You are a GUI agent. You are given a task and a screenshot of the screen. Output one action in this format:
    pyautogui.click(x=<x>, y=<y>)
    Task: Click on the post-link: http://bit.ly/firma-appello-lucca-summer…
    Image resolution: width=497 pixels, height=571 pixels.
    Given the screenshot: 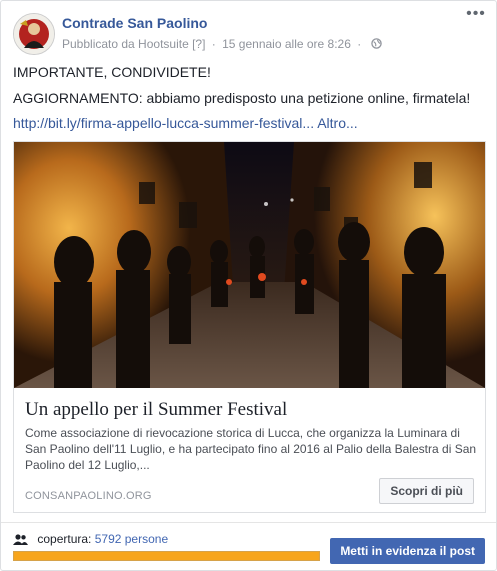 What is the action you would take?
    pyautogui.click(x=163, y=123)
    